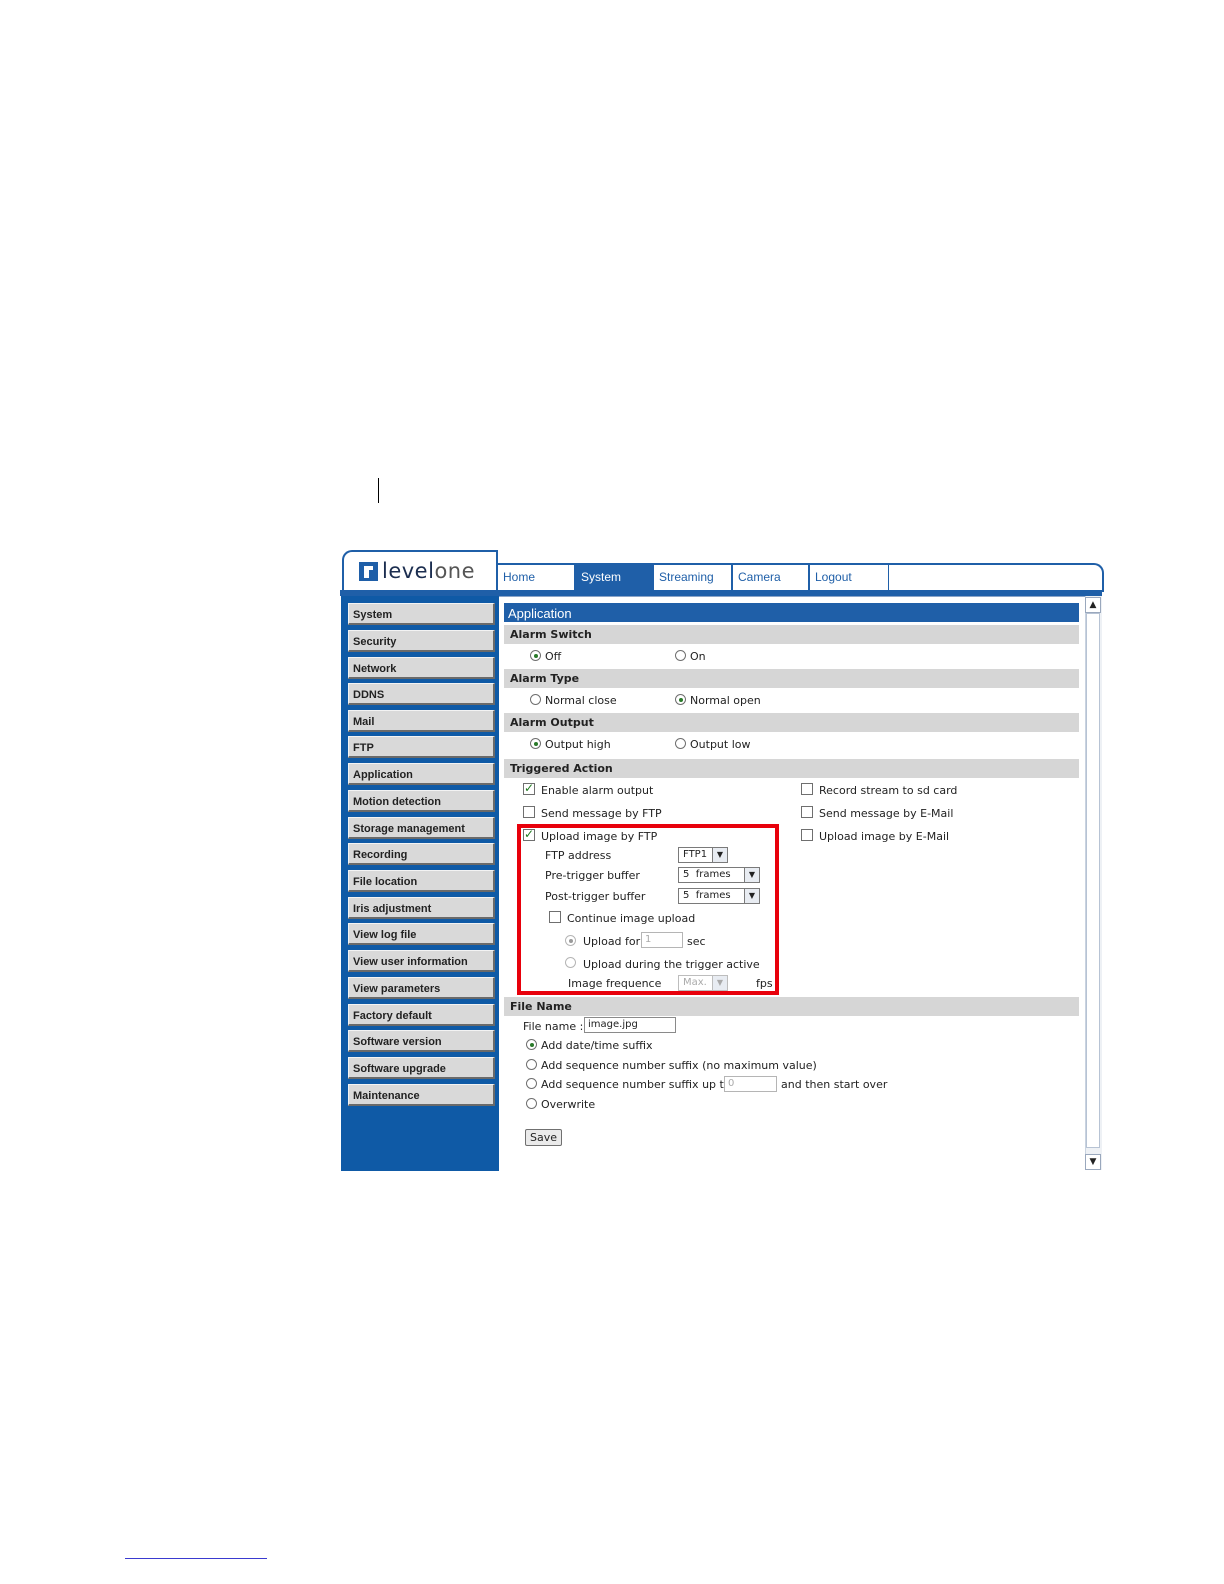 This screenshot has height=1584, width=1224. What do you see at coordinates (791, 678) in the screenshot?
I see `alarm-type-header: Alarm Type` at bounding box center [791, 678].